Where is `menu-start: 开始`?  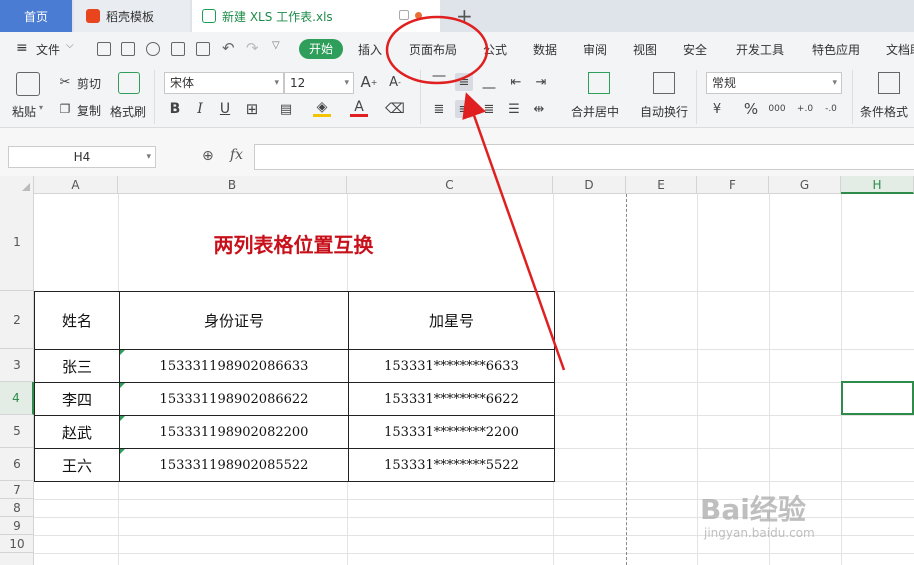
menu-start: 开始 is located at coordinates (321, 49).